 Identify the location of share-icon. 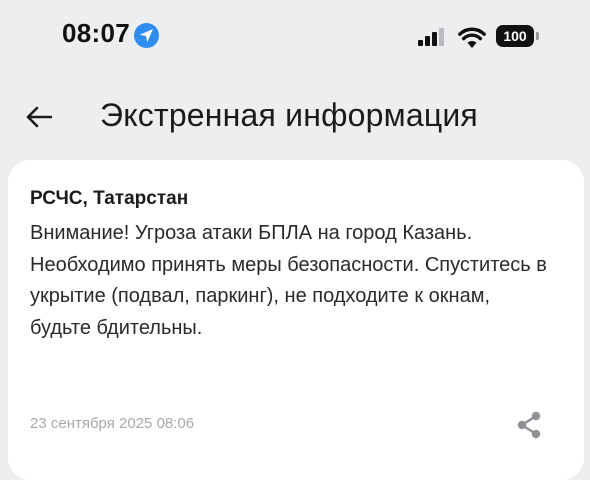
(529, 425).